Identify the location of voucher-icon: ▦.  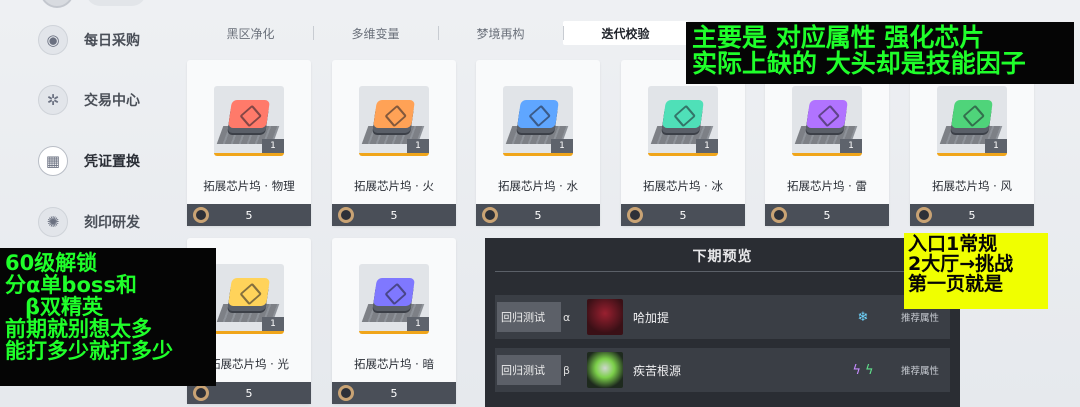
(53, 161).